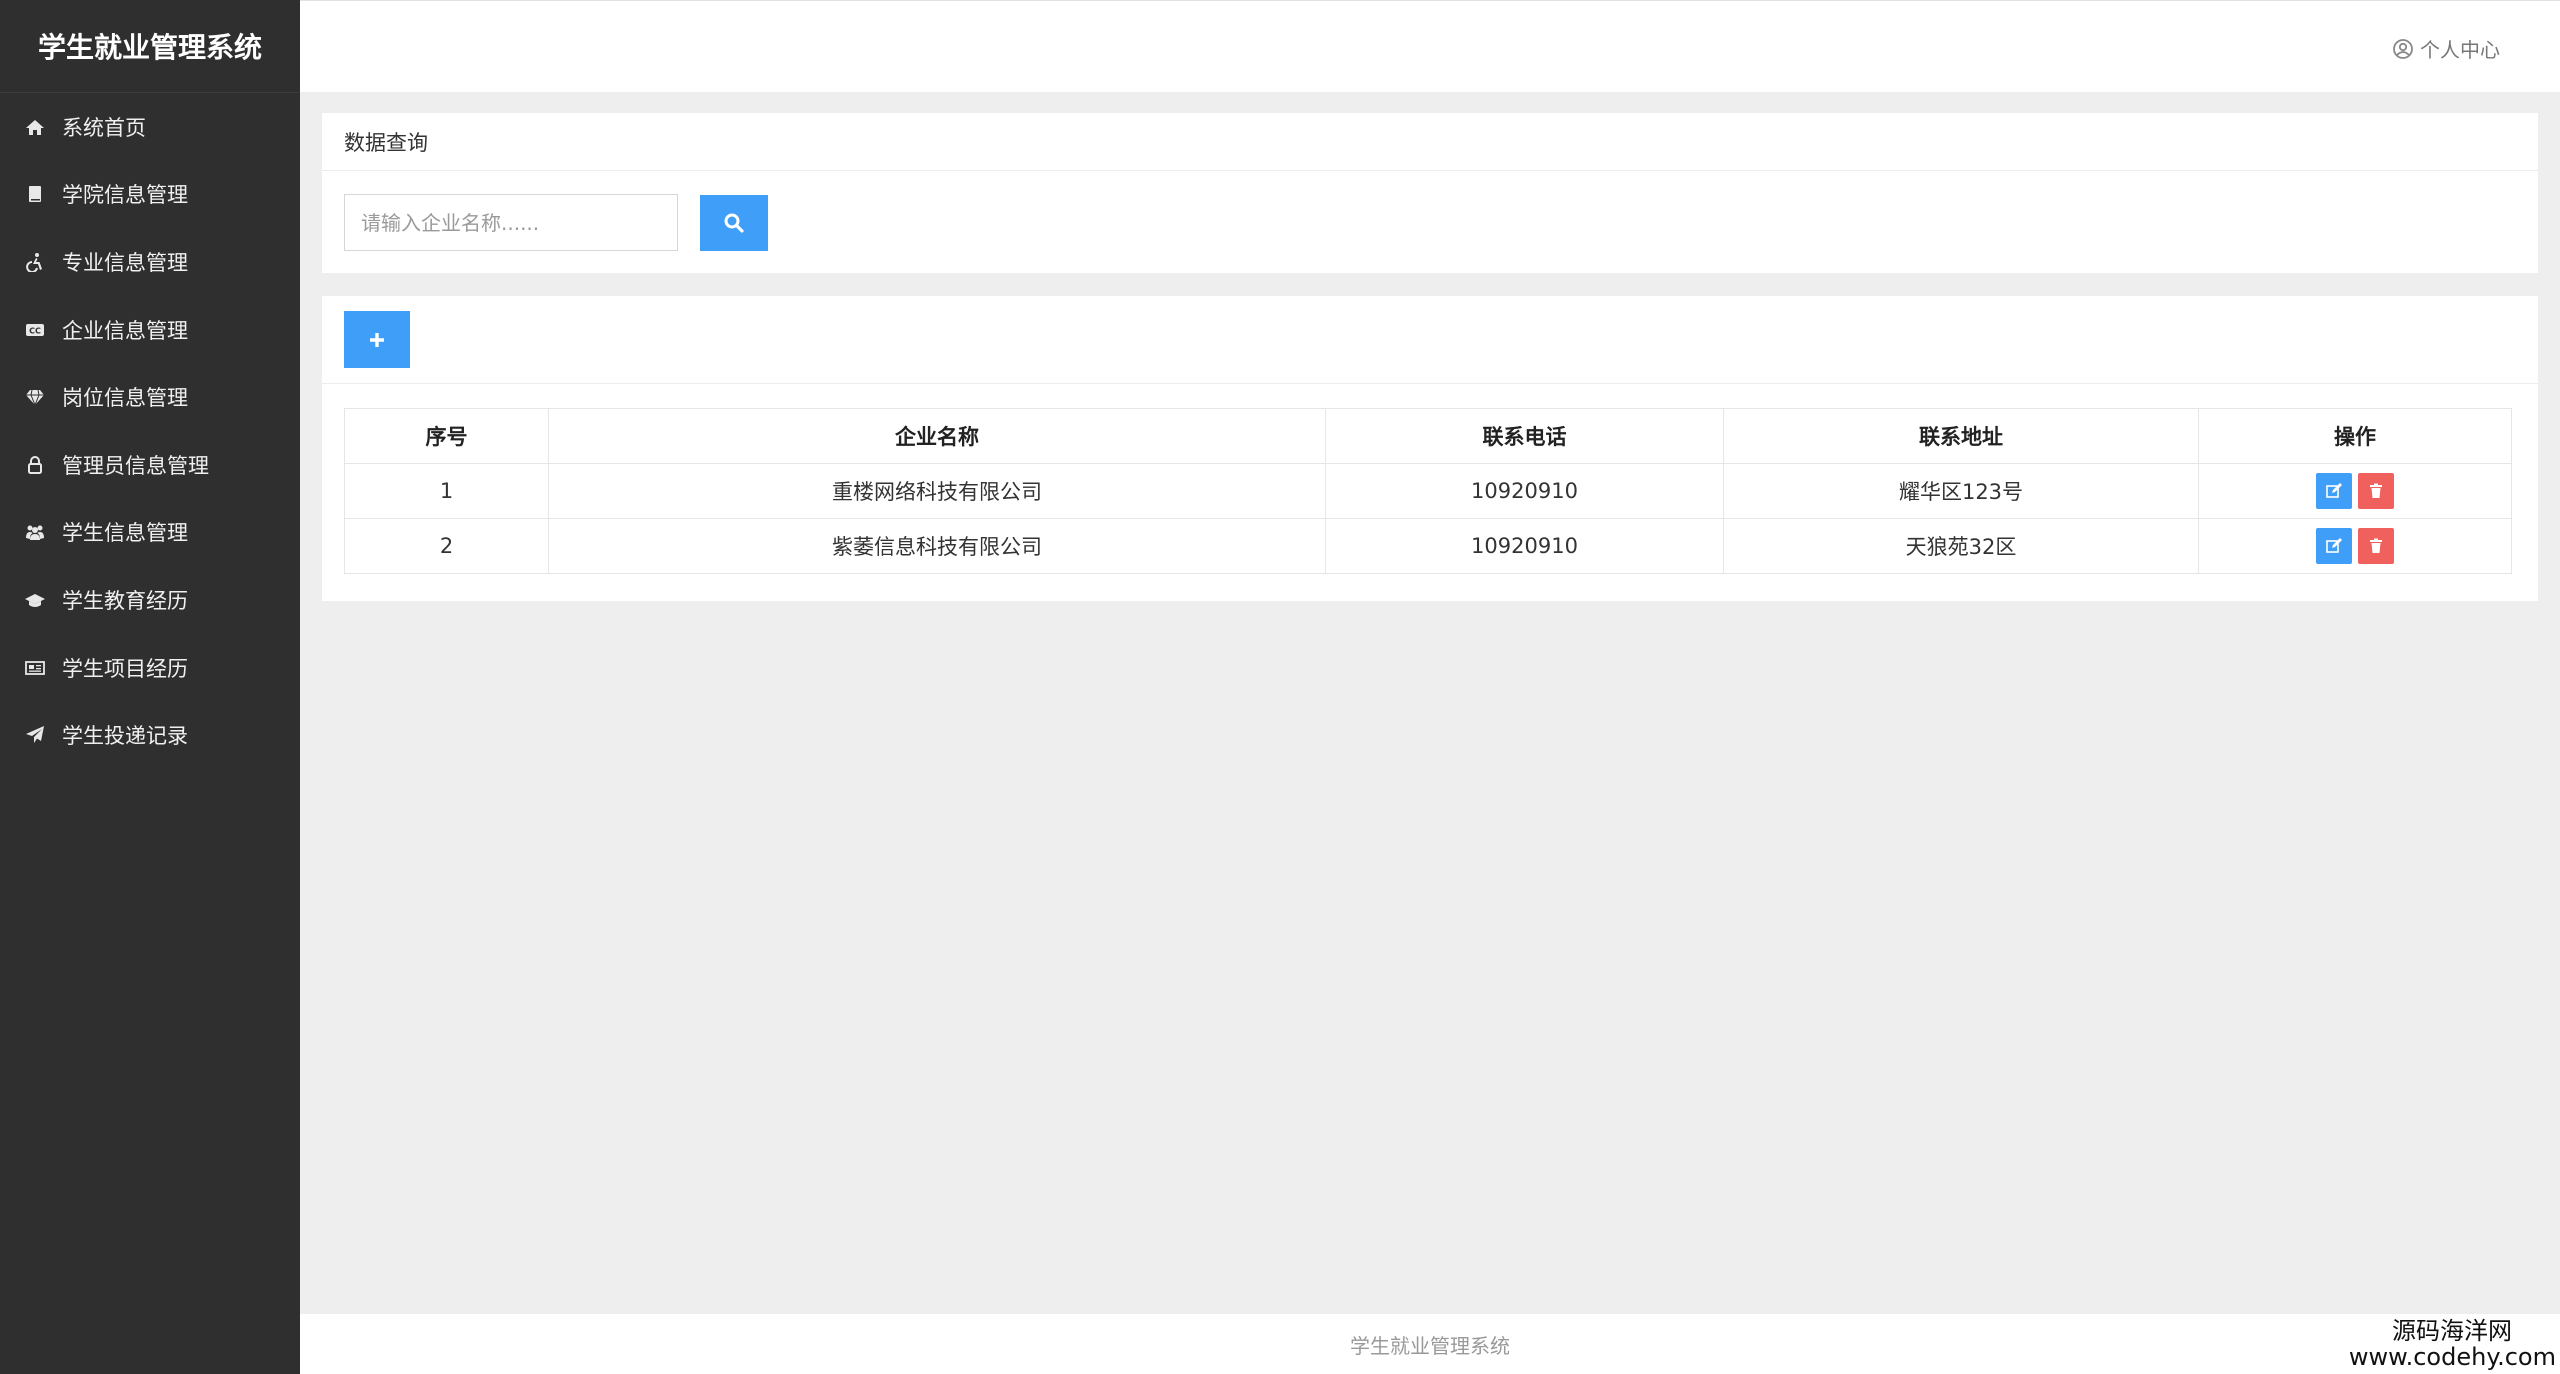 This screenshot has height=1374, width=2560. Describe the element at coordinates (446, 491) in the screenshot. I see `cell-index: 1` at that location.